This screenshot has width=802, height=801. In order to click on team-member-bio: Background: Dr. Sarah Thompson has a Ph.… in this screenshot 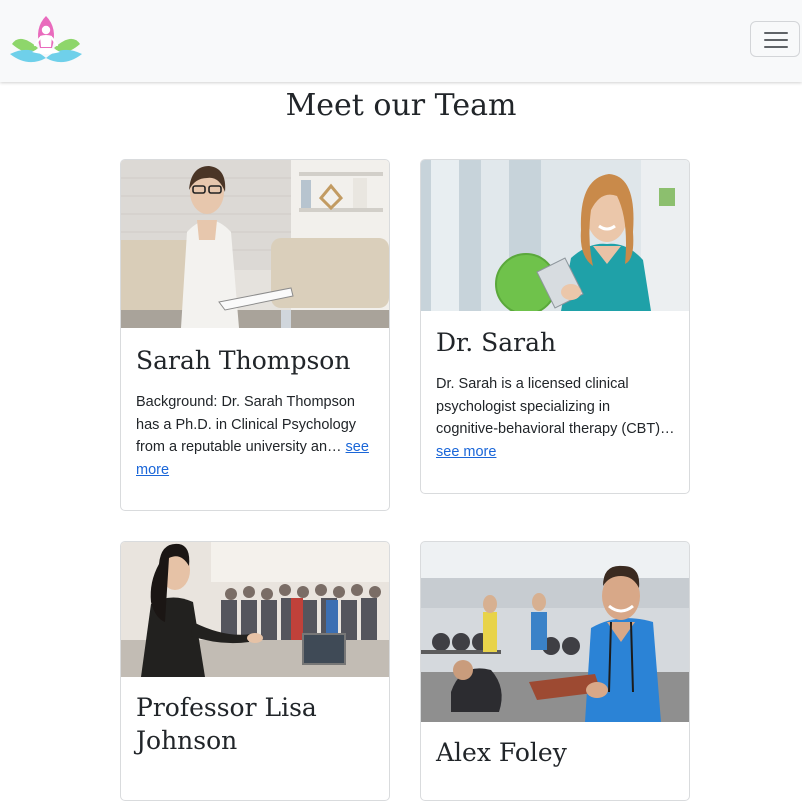, I will do `click(256, 436)`.